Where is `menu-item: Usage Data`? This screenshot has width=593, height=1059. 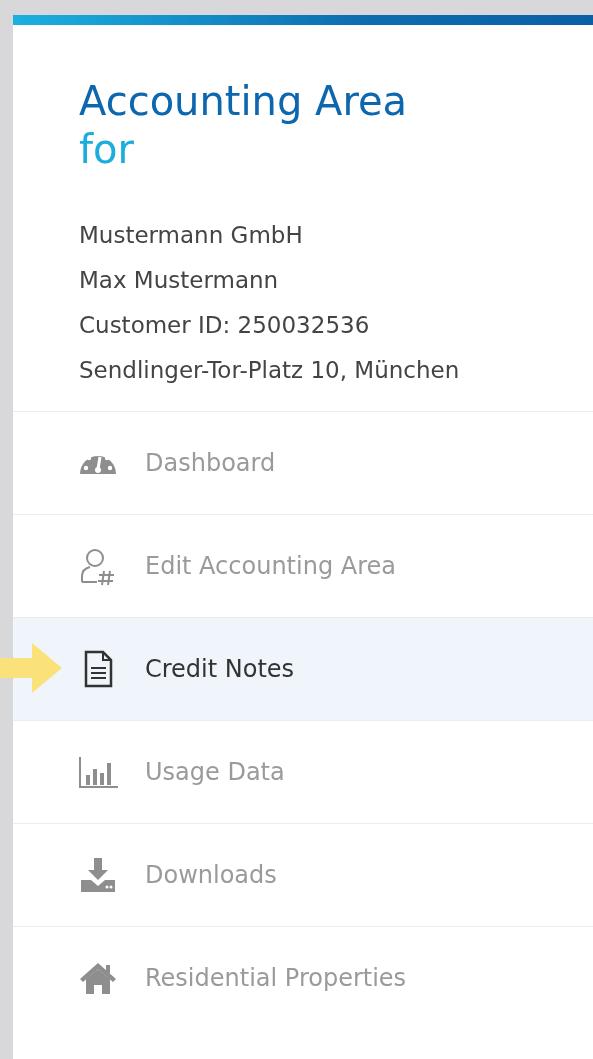 menu-item: Usage Data is located at coordinates (303, 771).